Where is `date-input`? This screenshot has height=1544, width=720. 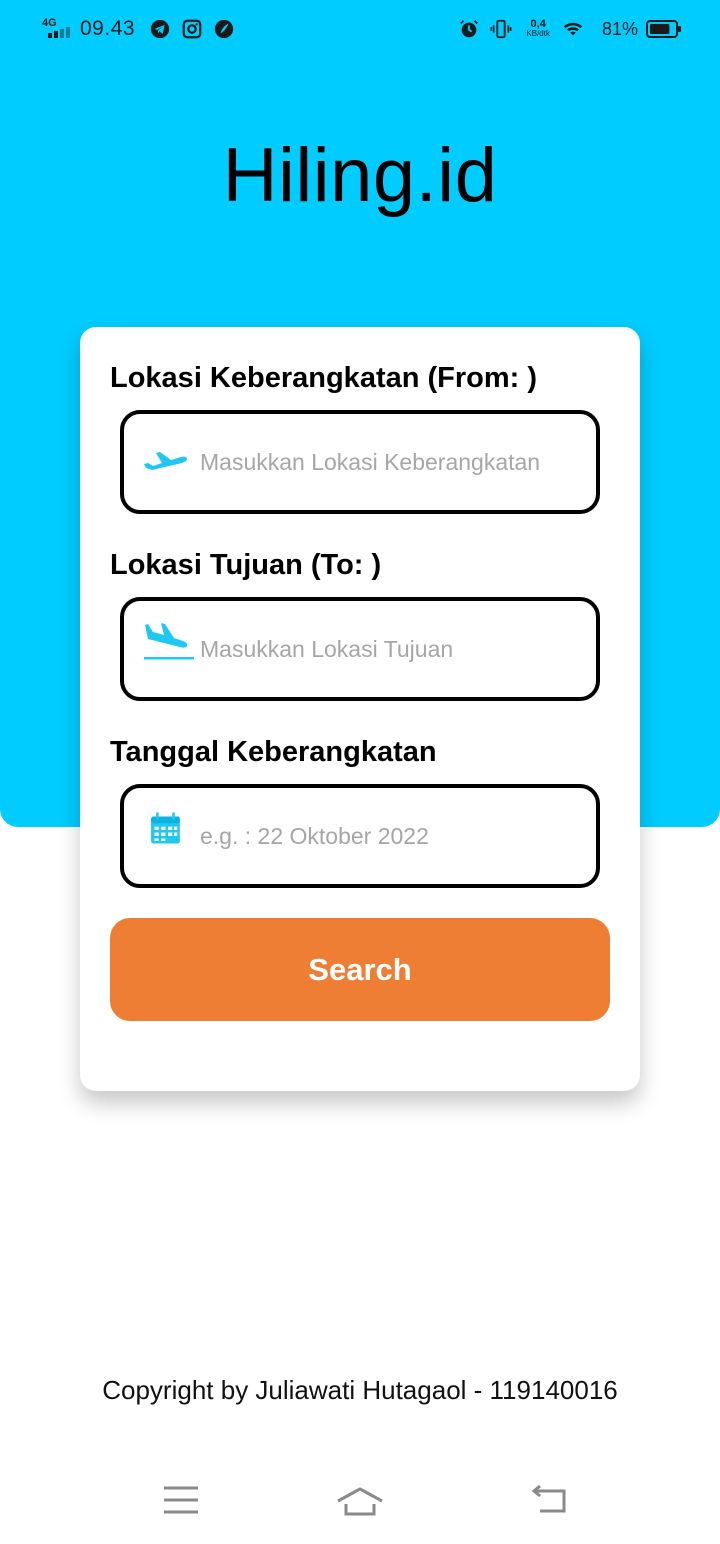
date-input is located at coordinates (395, 836).